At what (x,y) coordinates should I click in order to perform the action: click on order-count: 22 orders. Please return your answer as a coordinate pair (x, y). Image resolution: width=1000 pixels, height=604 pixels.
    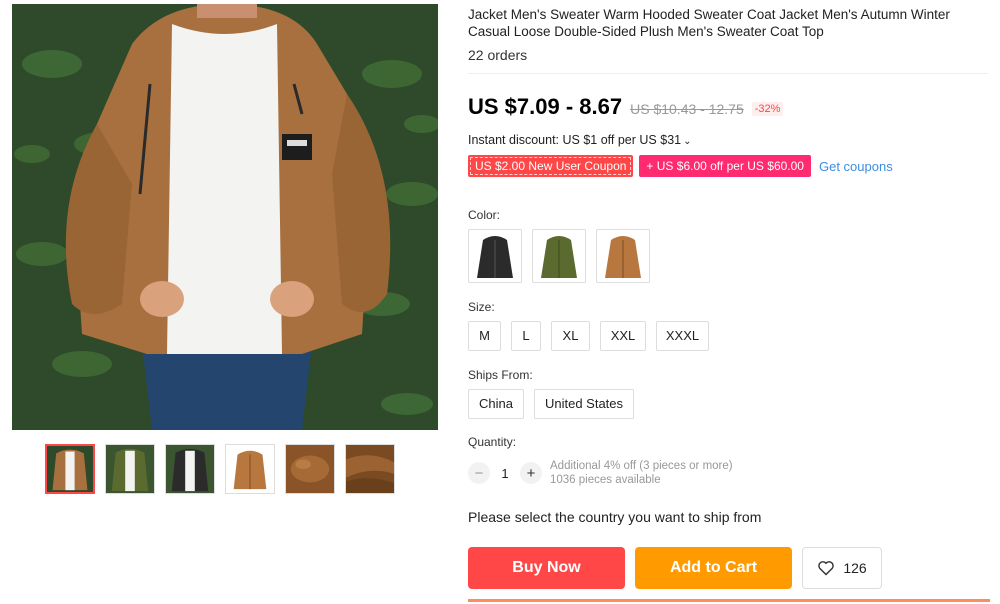
    Looking at the image, I should click on (498, 55).